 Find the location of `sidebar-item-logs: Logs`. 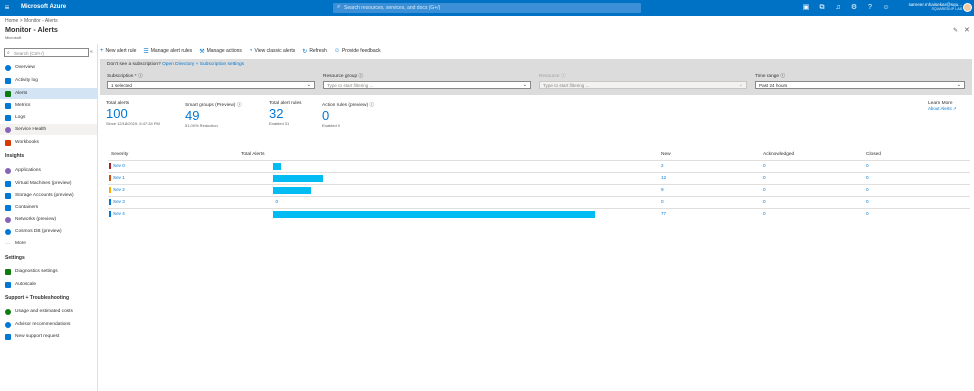

sidebar-item-logs: Logs is located at coordinates (48, 117).